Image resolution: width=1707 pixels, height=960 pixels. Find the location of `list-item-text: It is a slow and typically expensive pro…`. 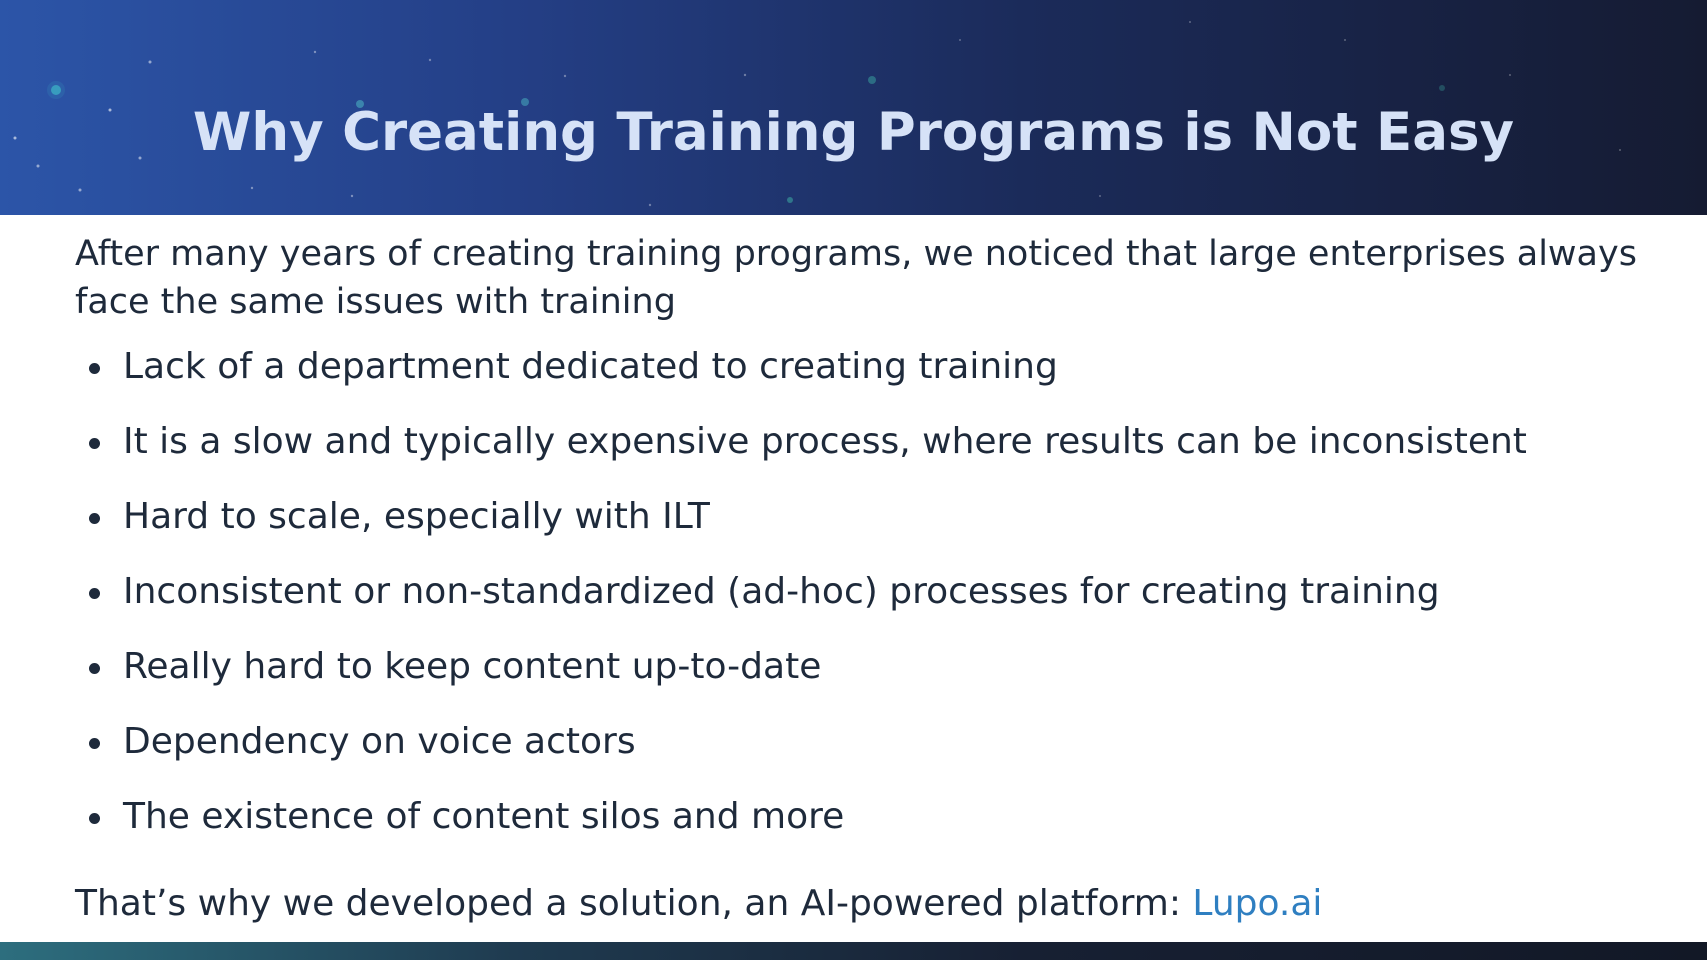

list-item-text: It is a slow and typically expensive pro… is located at coordinates (825, 441).